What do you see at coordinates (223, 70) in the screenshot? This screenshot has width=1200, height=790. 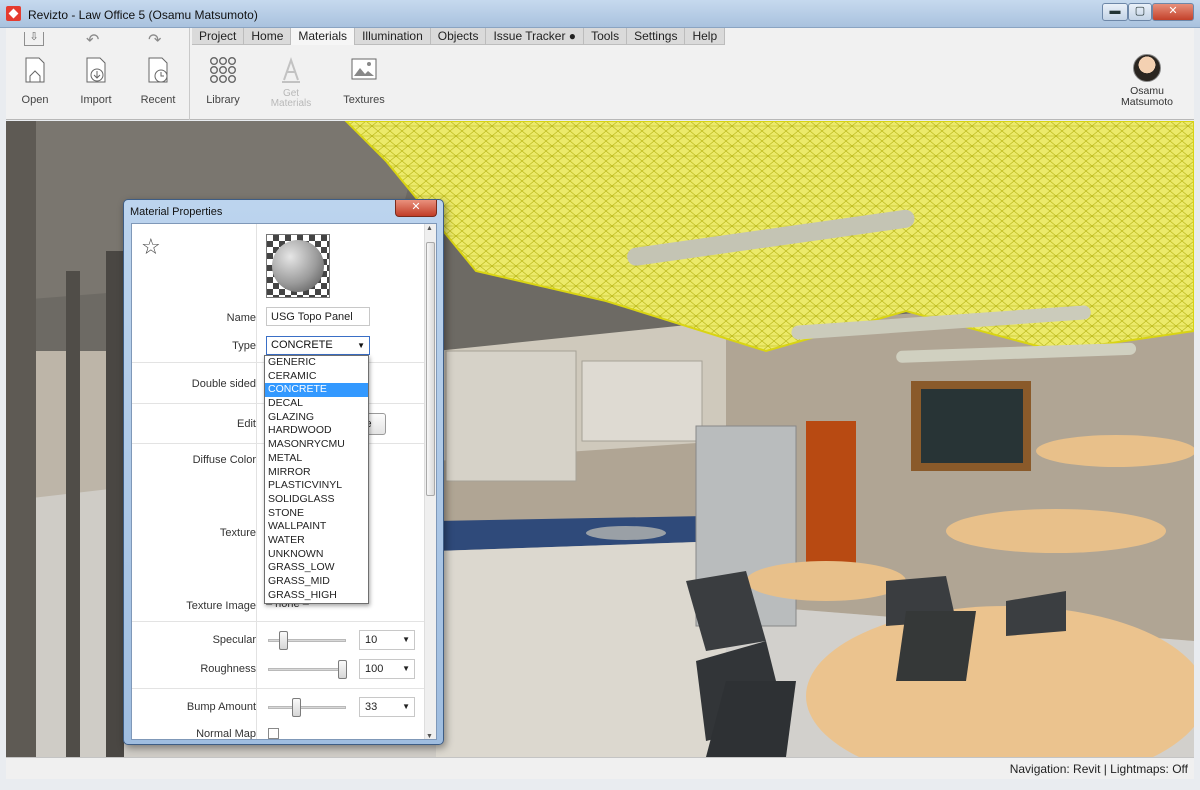 I see `library-grid-icon` at bounding box center [223, 70].